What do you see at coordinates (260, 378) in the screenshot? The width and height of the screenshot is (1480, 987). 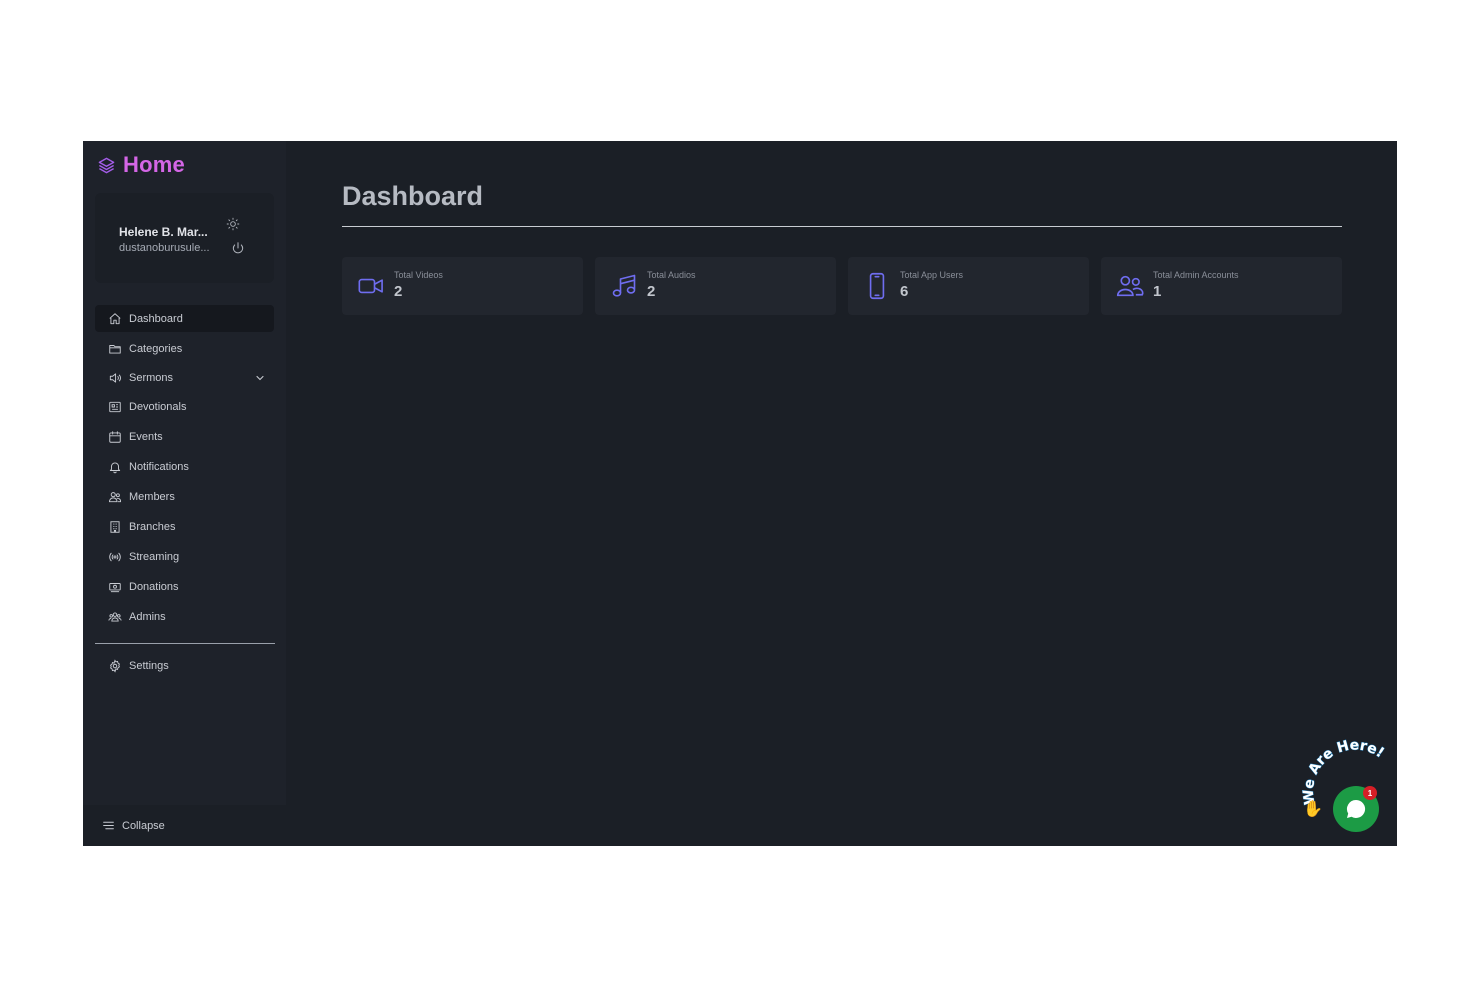 I see `chevron-down-icon` at bounding box center [260, 378].